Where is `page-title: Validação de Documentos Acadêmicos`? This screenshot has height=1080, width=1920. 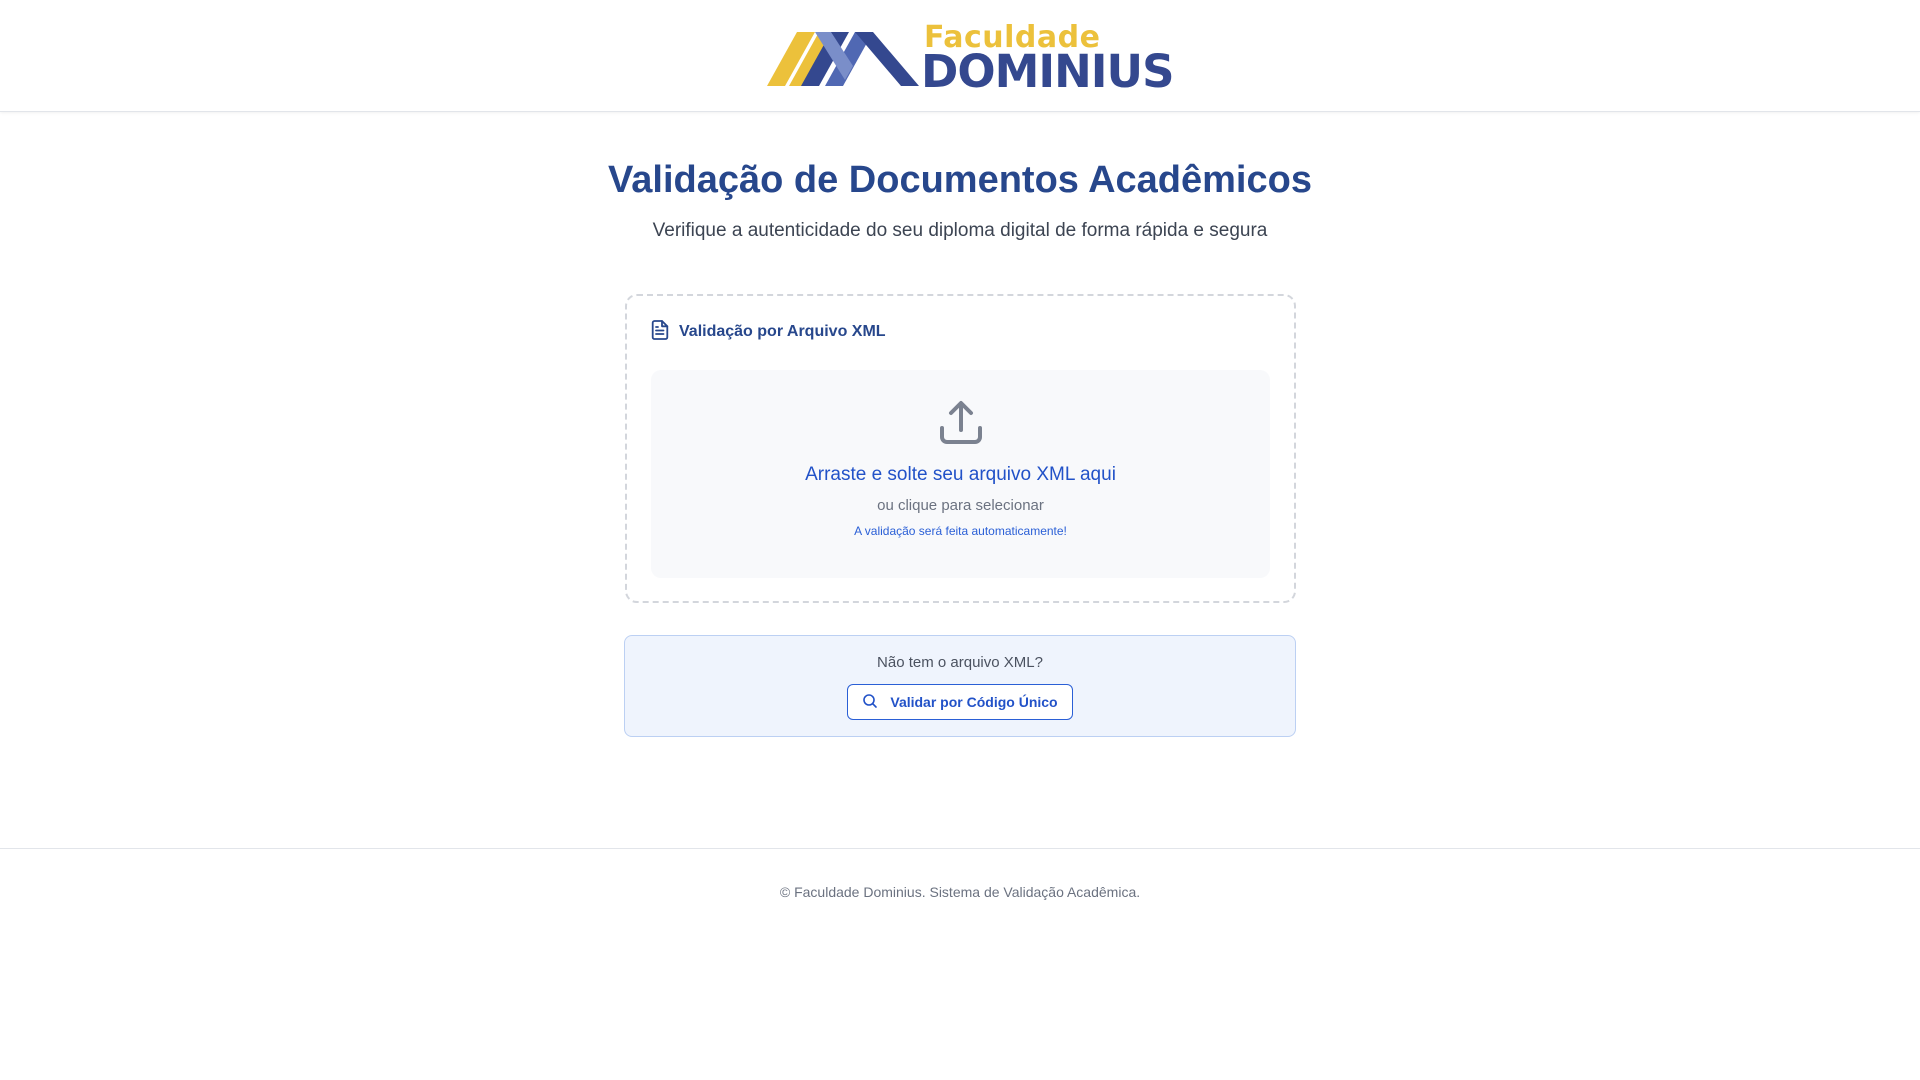 page-title: Validação de Documentos Acadêmicos is located at coordinates (960, 180).